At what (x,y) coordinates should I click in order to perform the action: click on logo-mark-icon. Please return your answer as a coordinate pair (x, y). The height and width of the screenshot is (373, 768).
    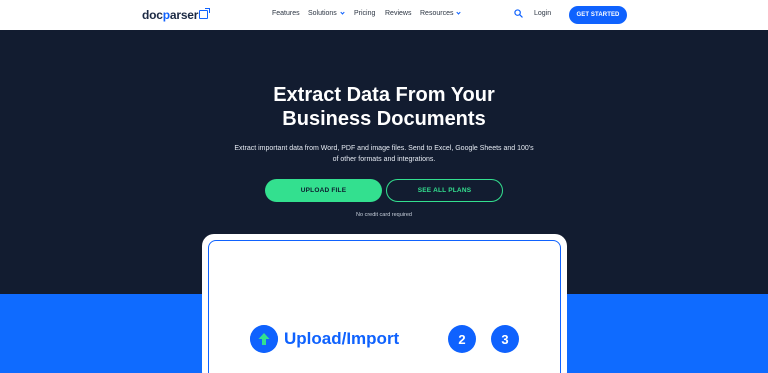
    Looking at the image, I should click on (205, 13).